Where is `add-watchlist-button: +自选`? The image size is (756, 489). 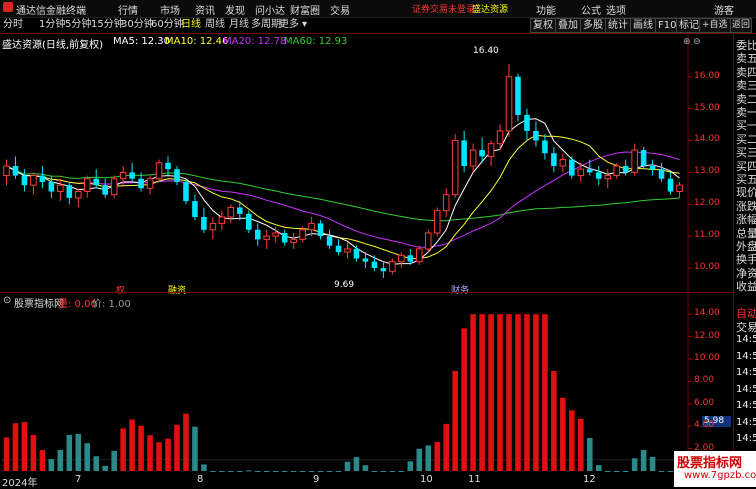 add-watchlist-button: +自选 is located at coordinates (715, 25).